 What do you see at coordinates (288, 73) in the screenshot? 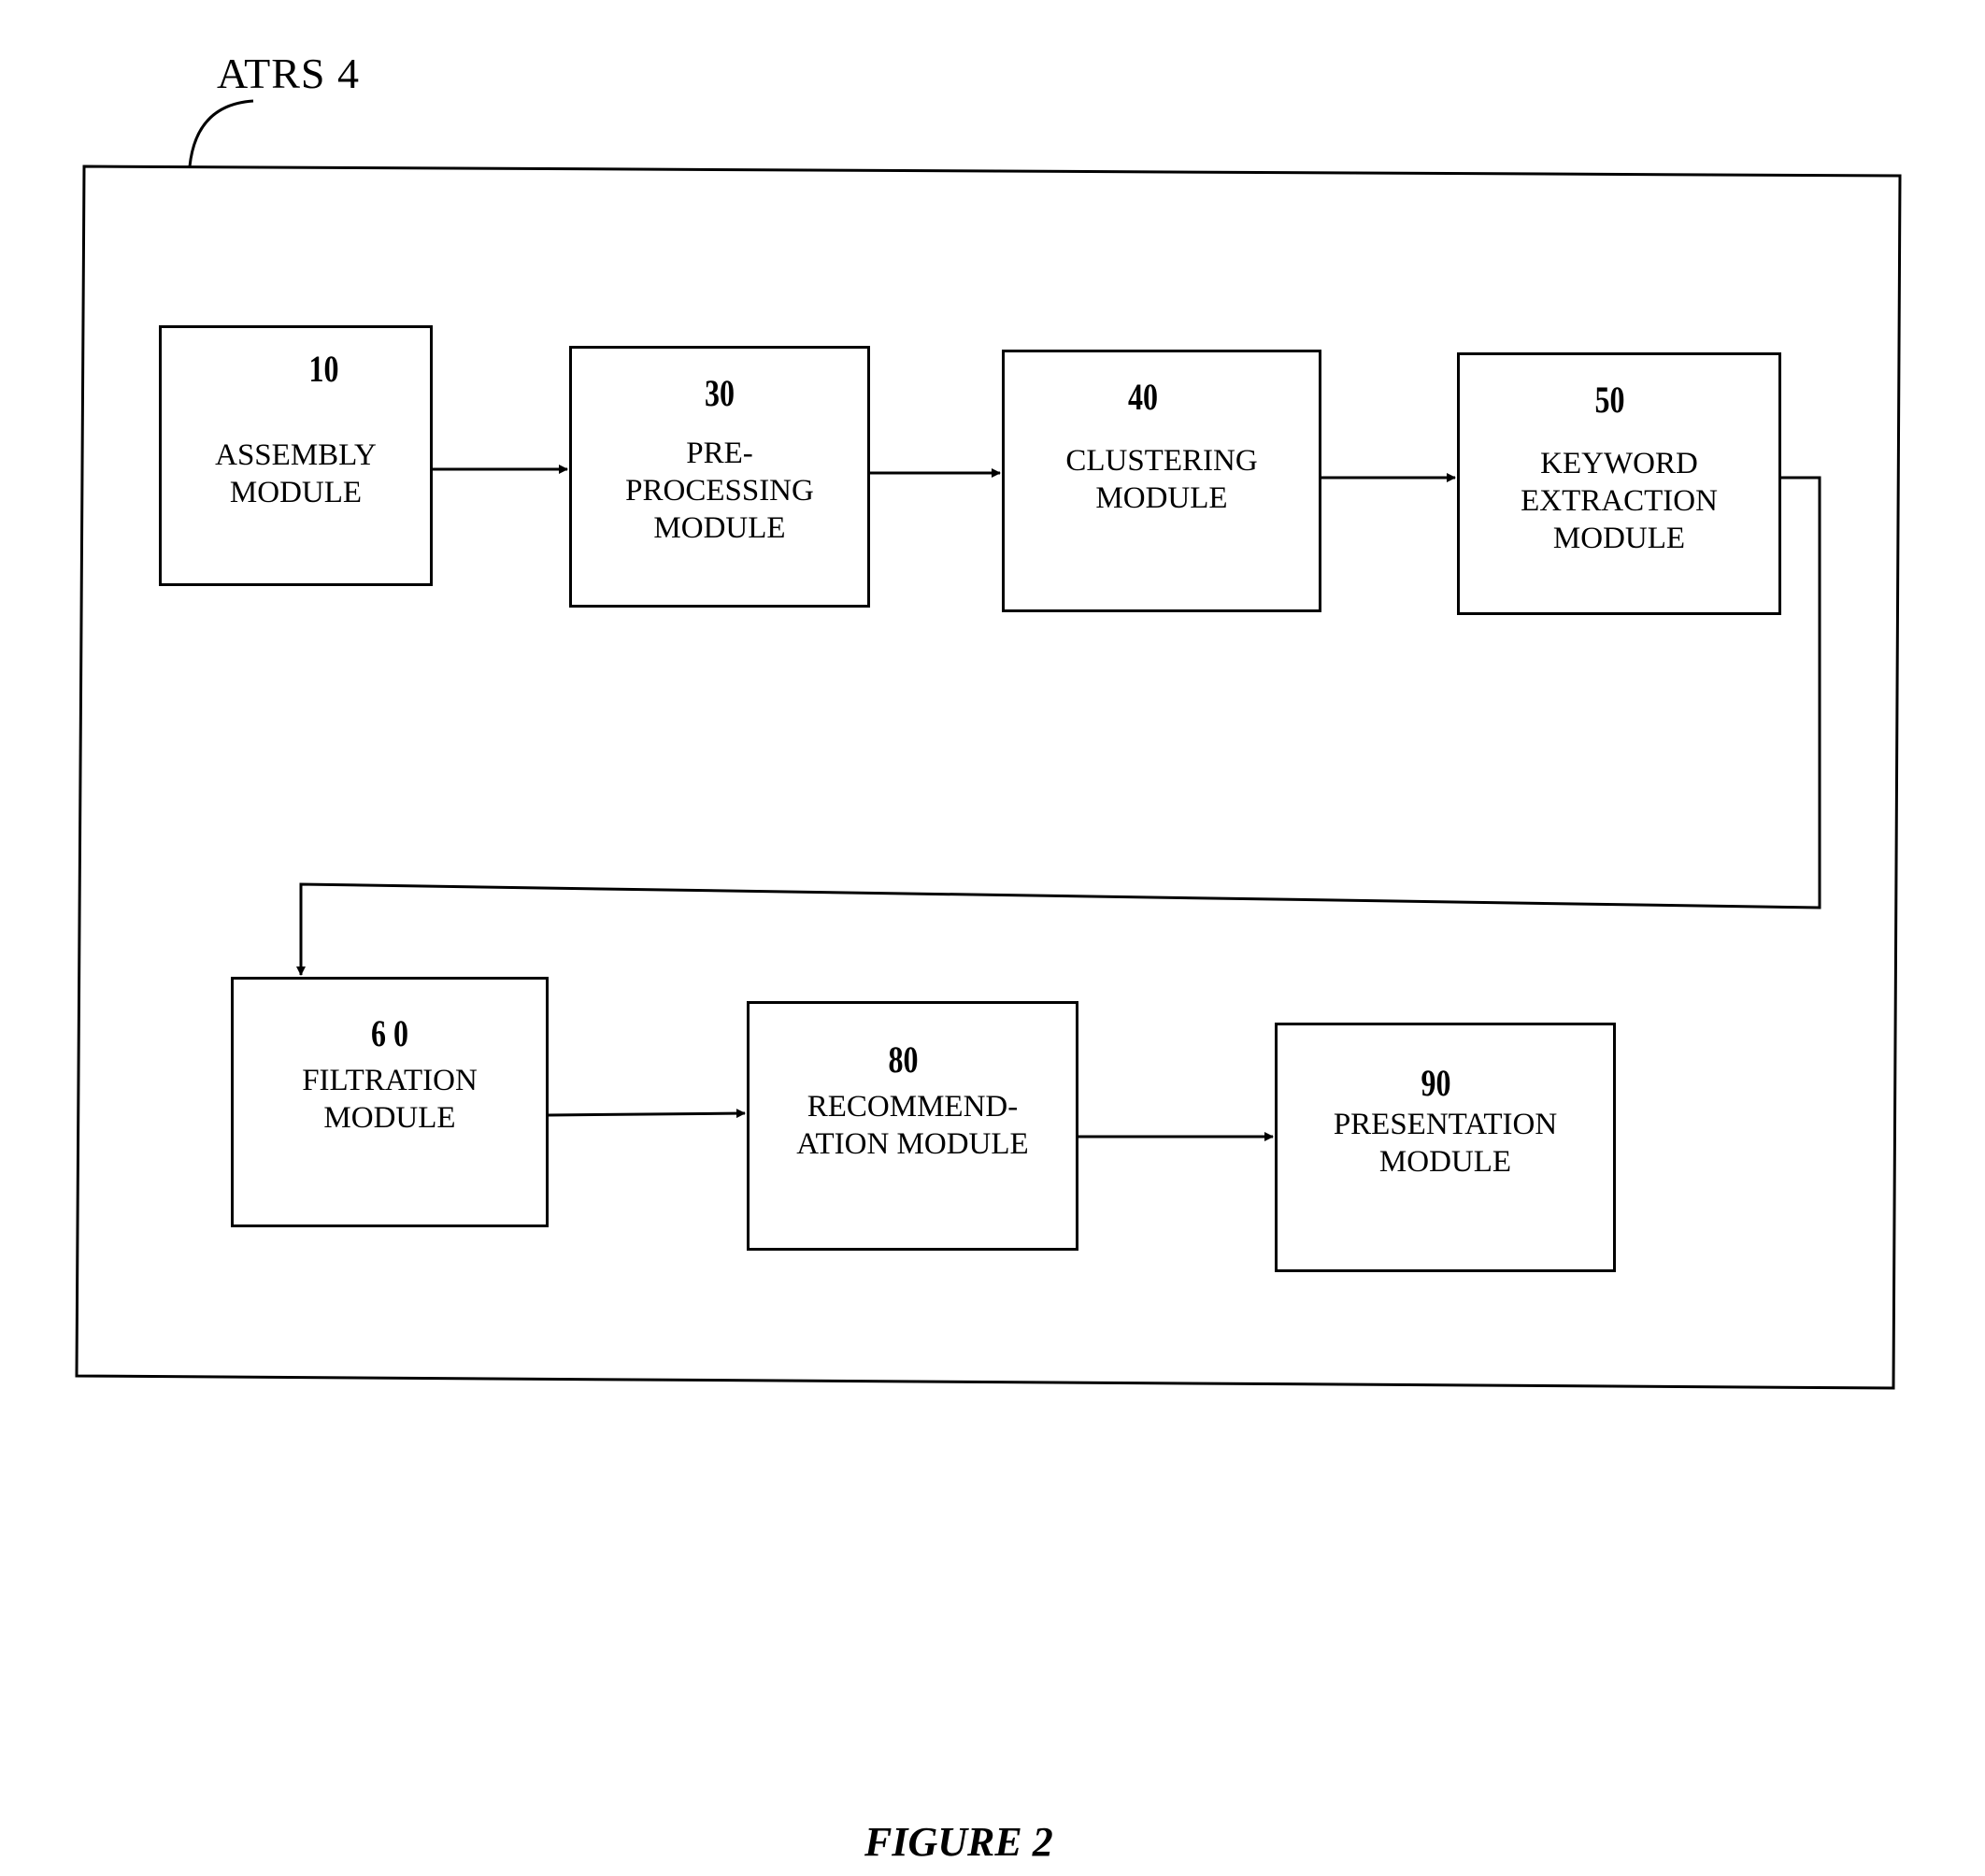
I see `system-label: ATRS 4` at bounding box center [288, 73].